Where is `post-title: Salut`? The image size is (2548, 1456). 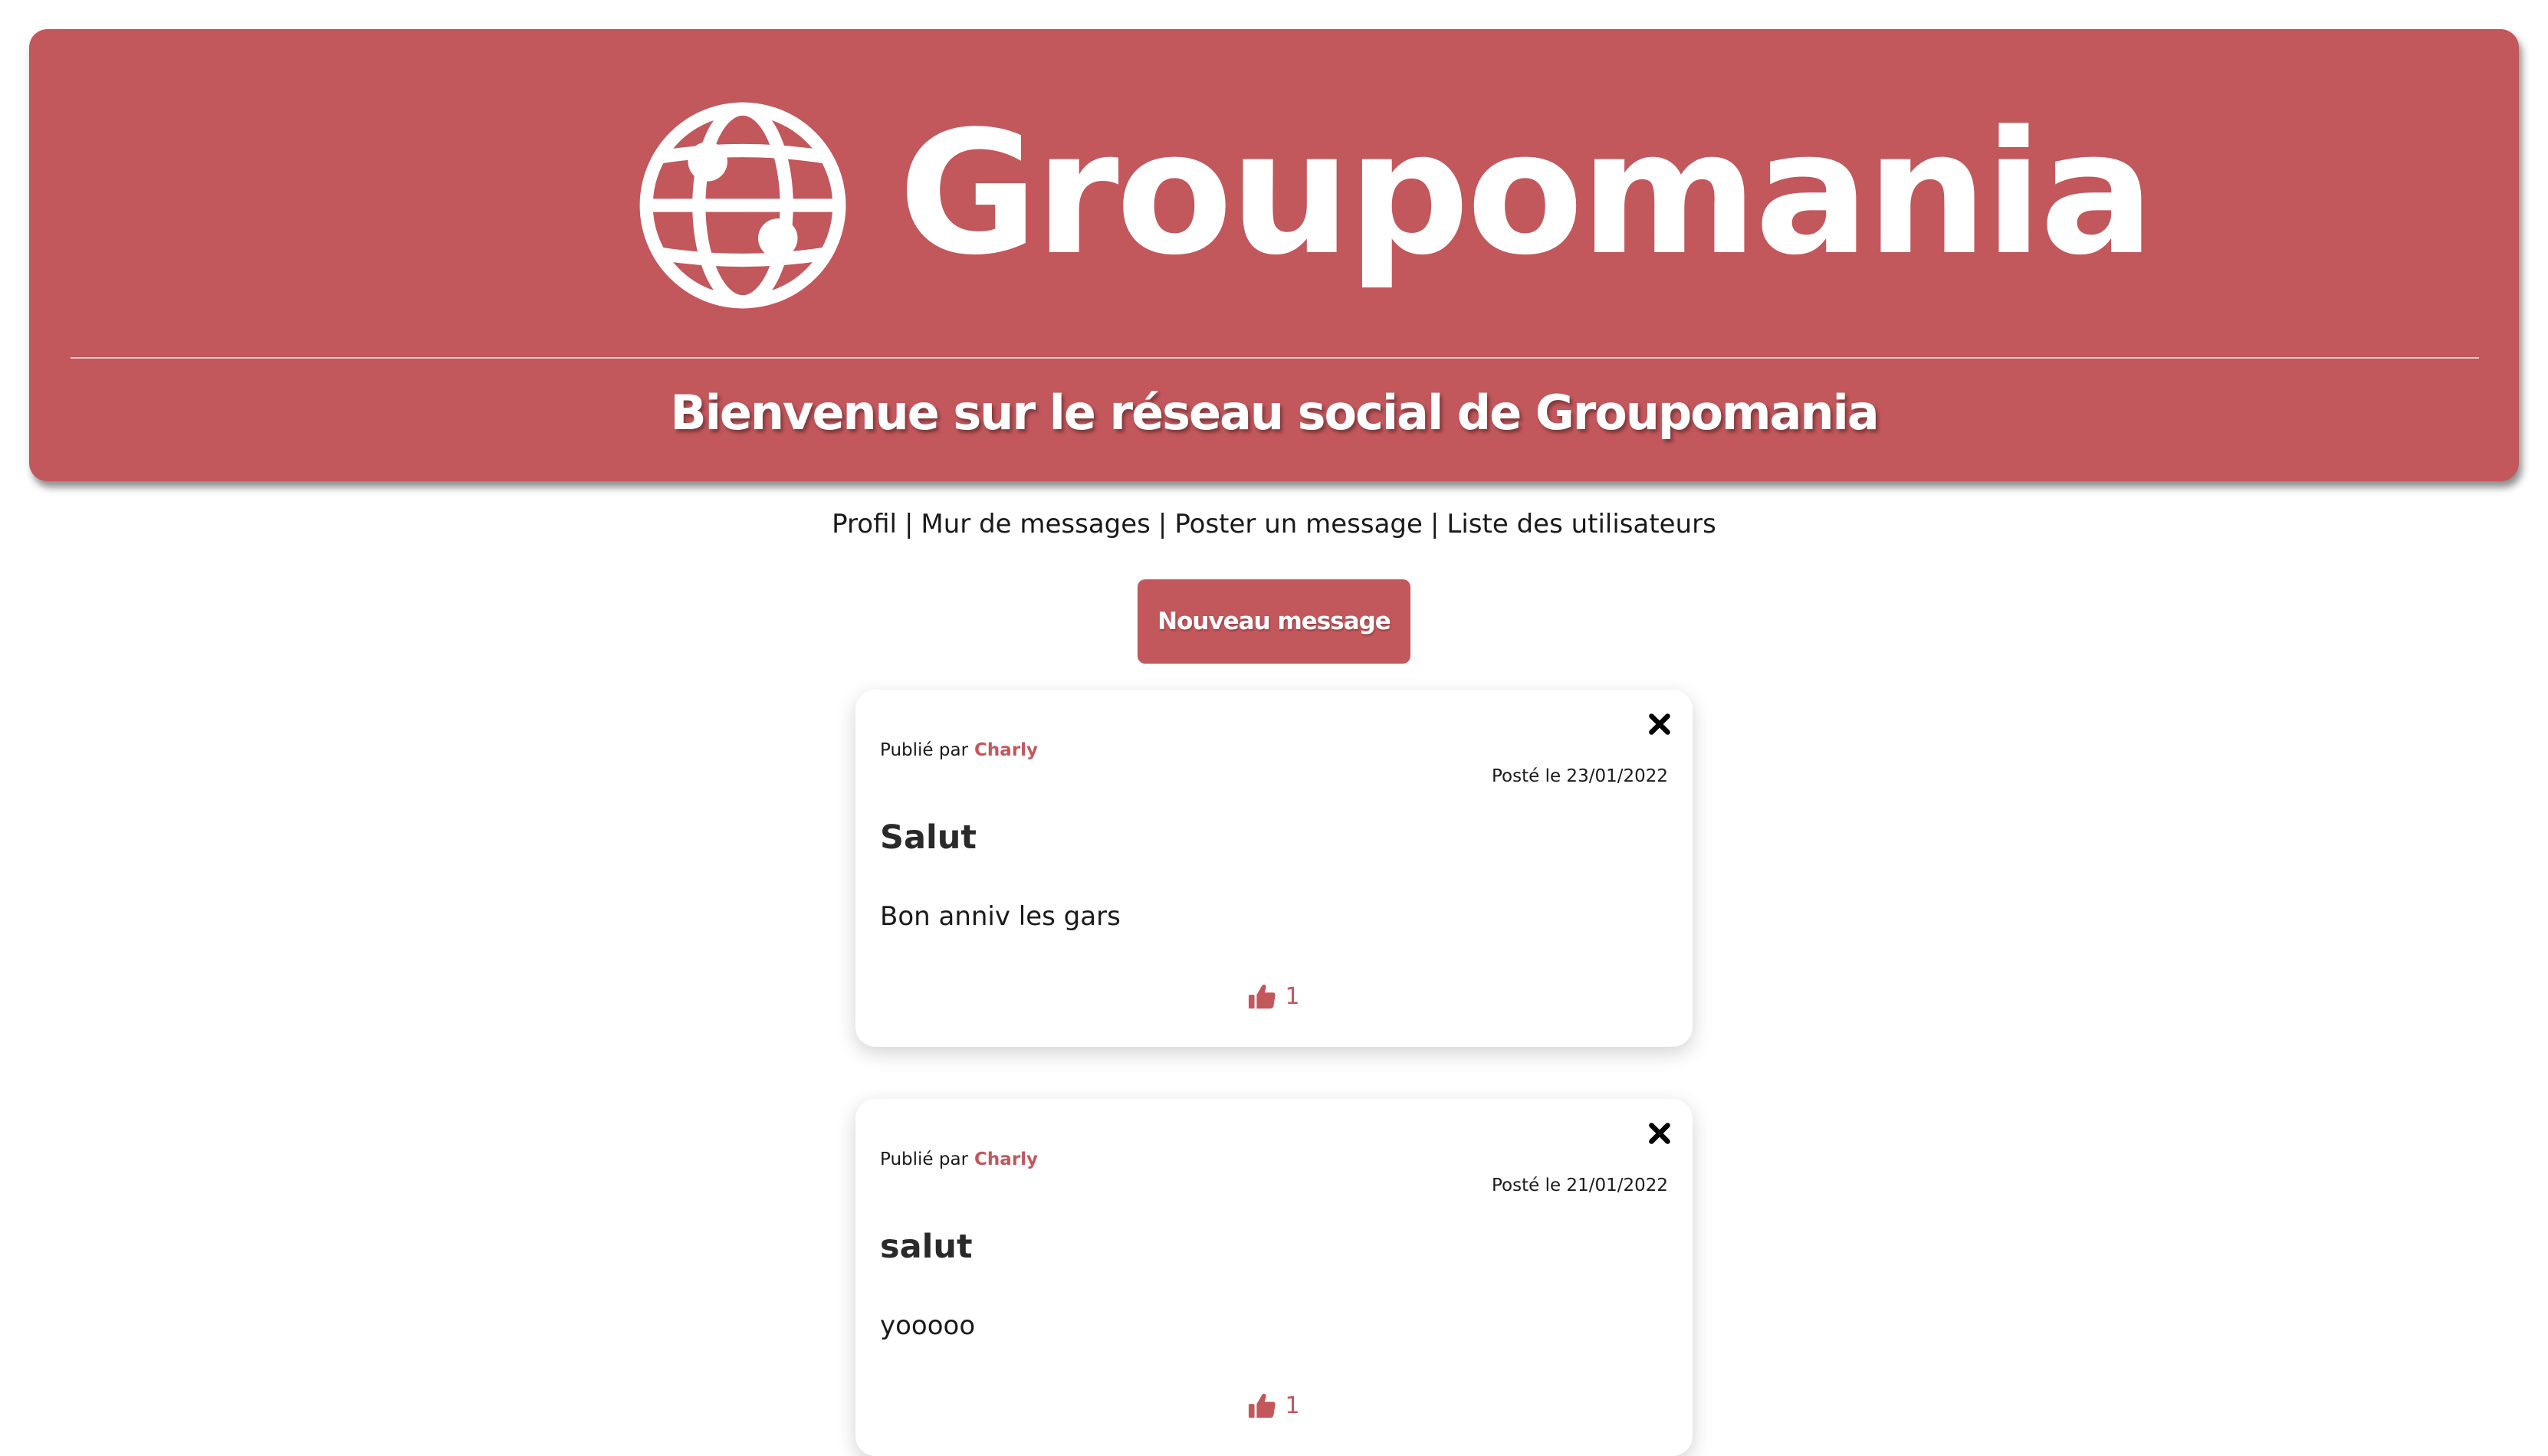
post-title: Salut is located at coordinates (928, 837).